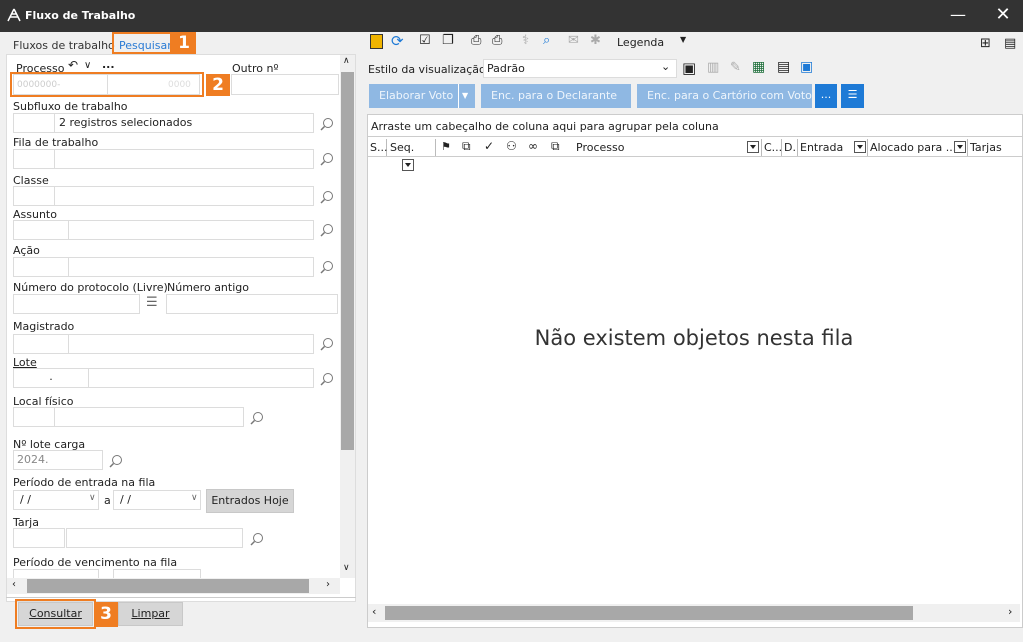  I want to click on fila-code, so click(34, 159).